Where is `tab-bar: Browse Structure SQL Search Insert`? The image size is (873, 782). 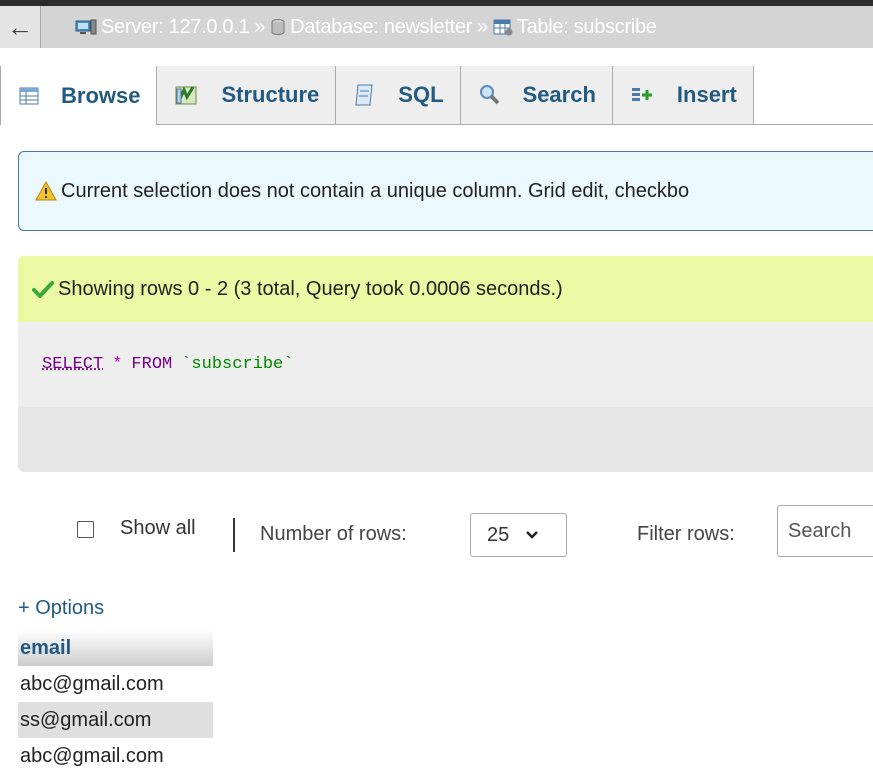 tab-bar: Browse Structure SQL Search Insert is located at coordinates (436, 95).